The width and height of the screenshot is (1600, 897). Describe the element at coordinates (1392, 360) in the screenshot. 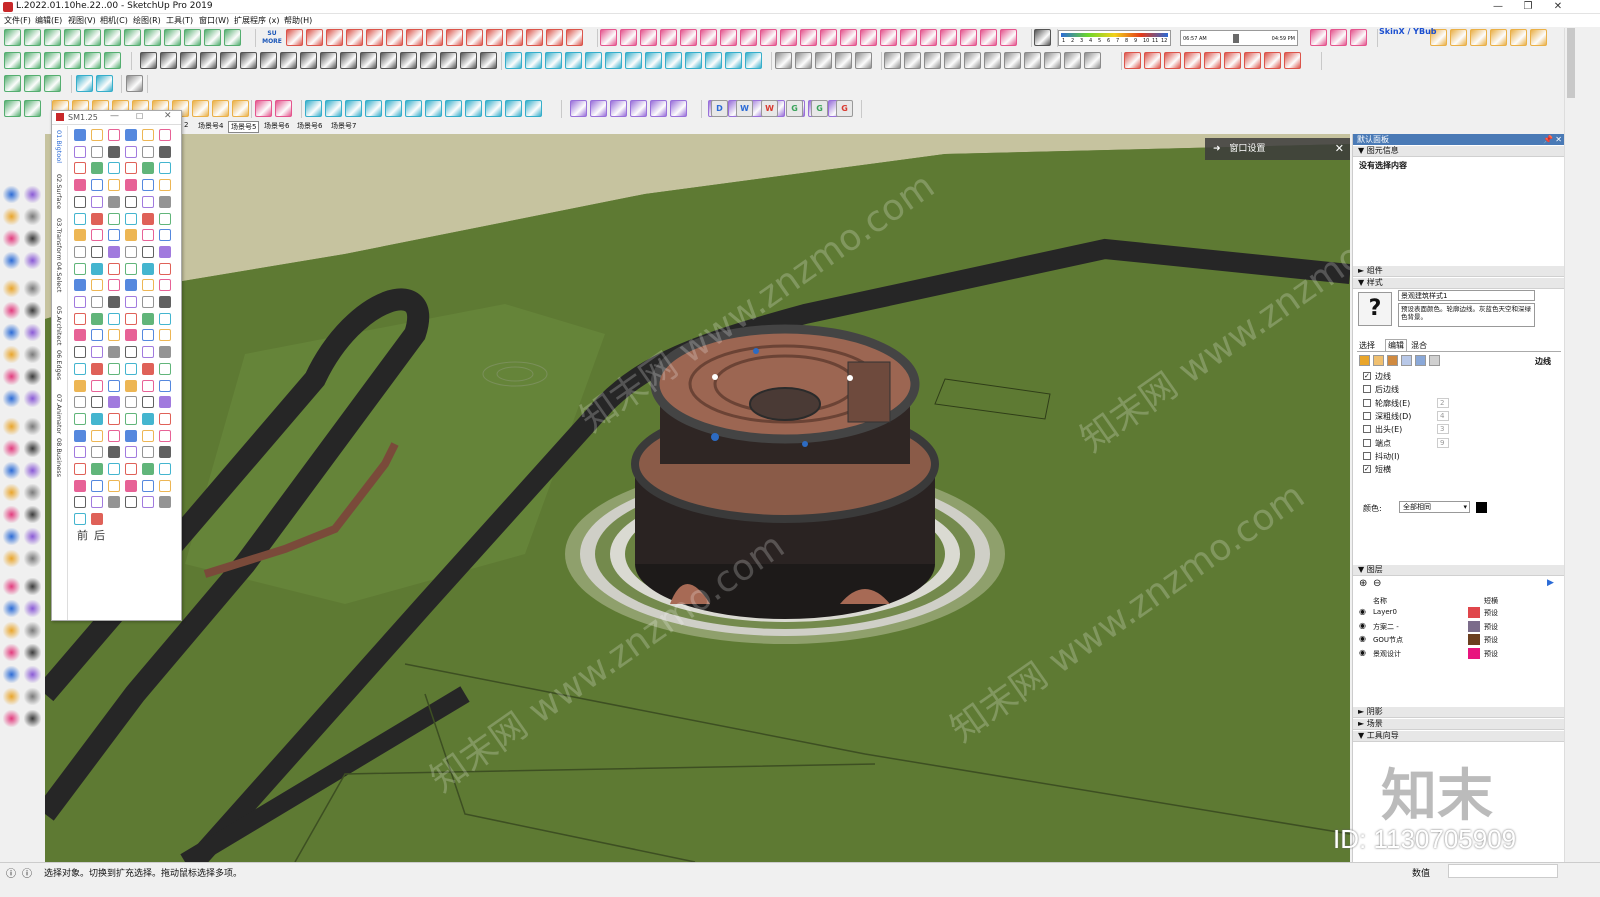

I see `style-edit-tab-icon` at that location.